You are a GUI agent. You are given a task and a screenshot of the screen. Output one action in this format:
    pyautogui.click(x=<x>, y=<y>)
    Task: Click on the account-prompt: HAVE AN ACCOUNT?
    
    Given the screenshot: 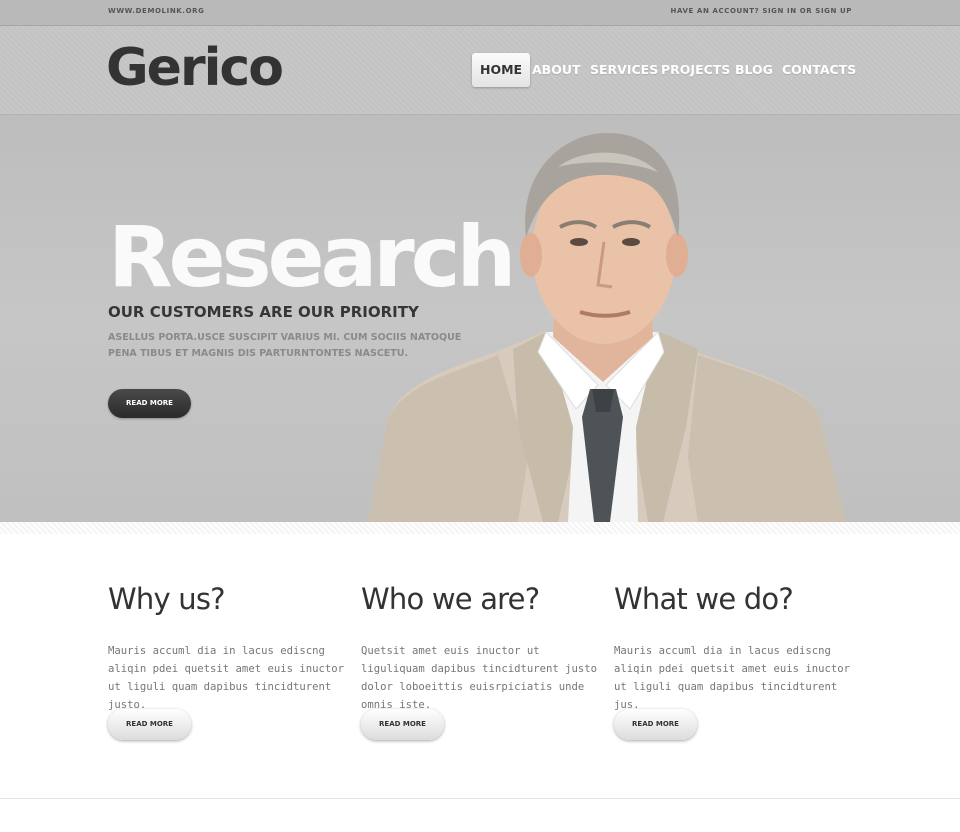 What is the action you would take?
    pyautogui.click(x=716, y=11)
    